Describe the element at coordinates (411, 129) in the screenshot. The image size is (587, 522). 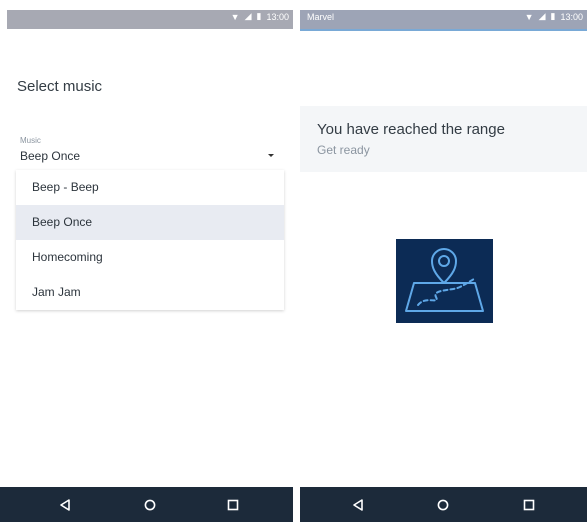
I see `range-headline: You have reached the range` at that location.